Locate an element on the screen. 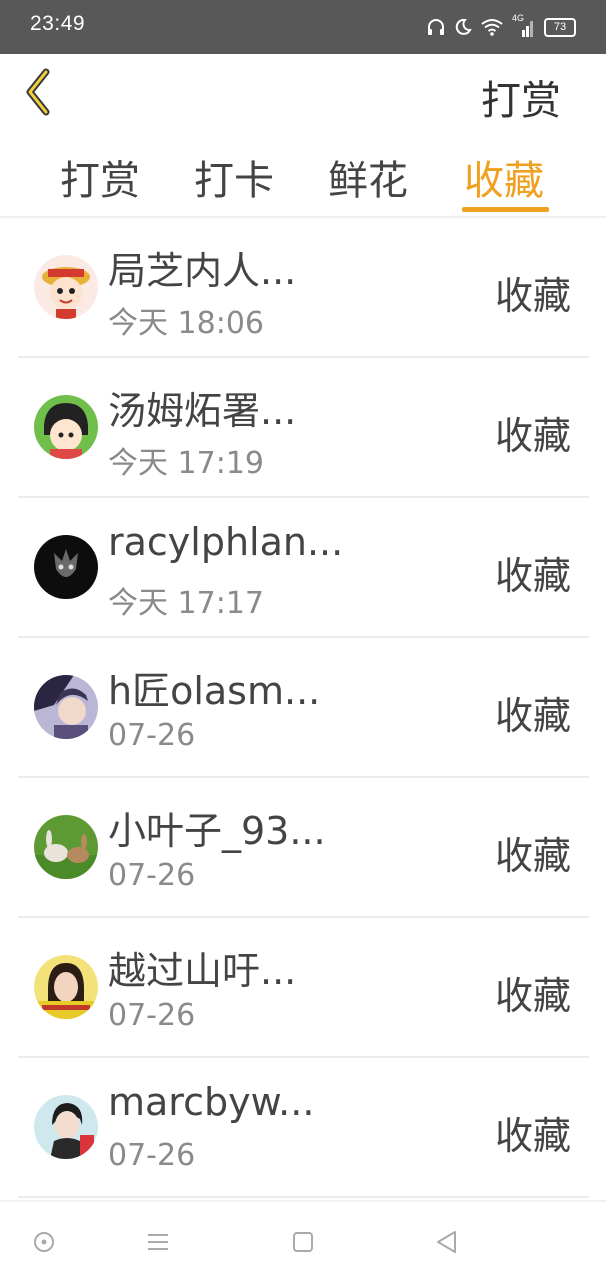 This screenshot has width=606, height=1280. row-divider is located at coordinates (303, 1197).